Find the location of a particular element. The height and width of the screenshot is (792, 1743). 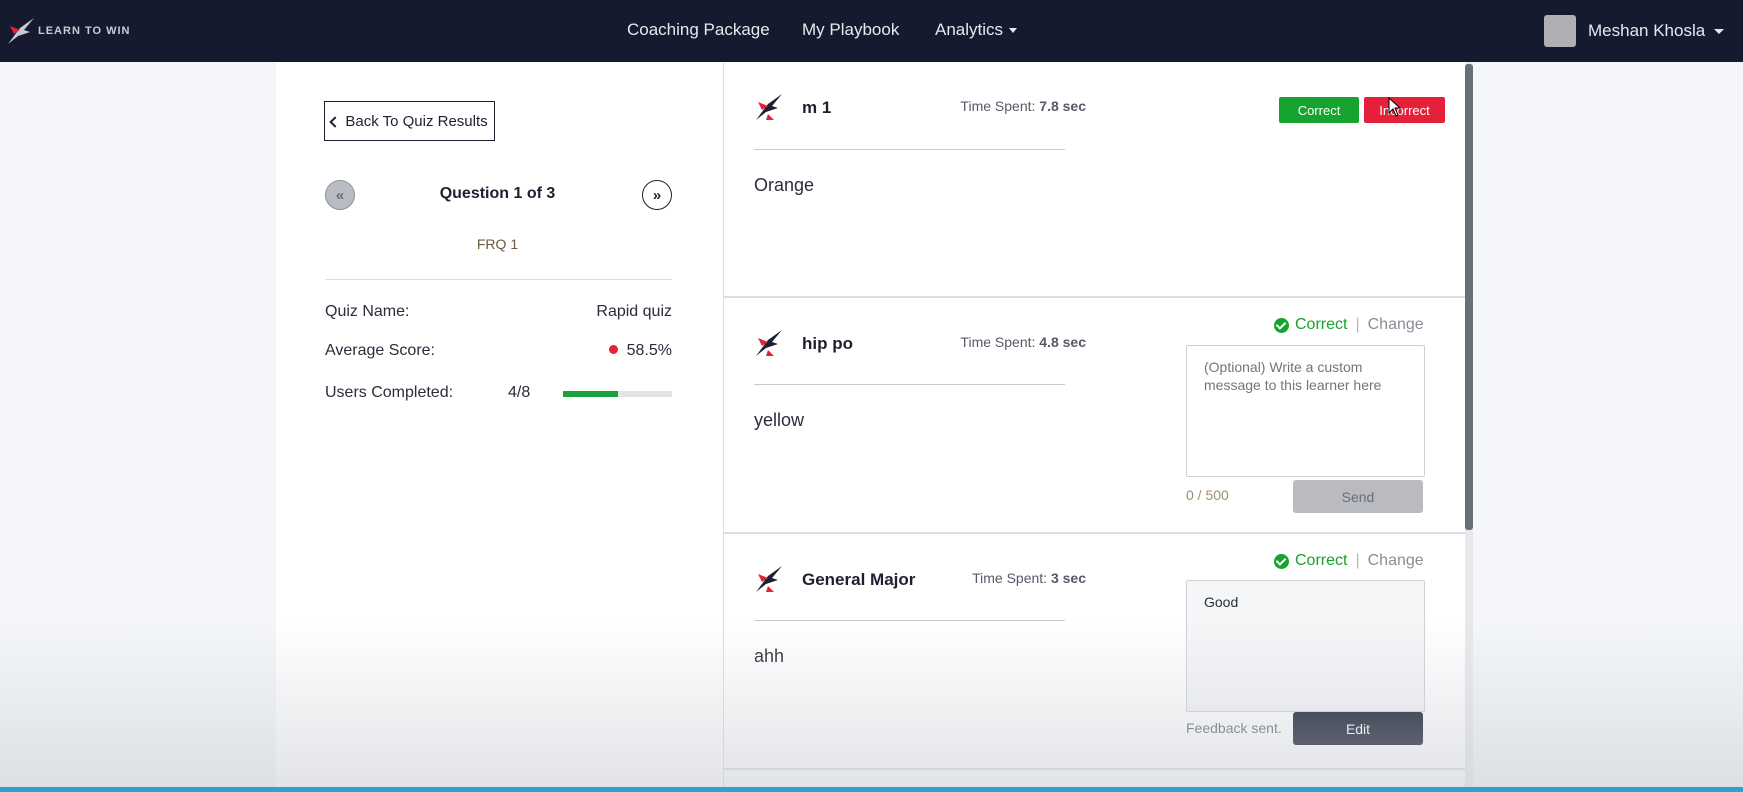

users-completed-value: 4/8 is located at coordinates (519, 392).